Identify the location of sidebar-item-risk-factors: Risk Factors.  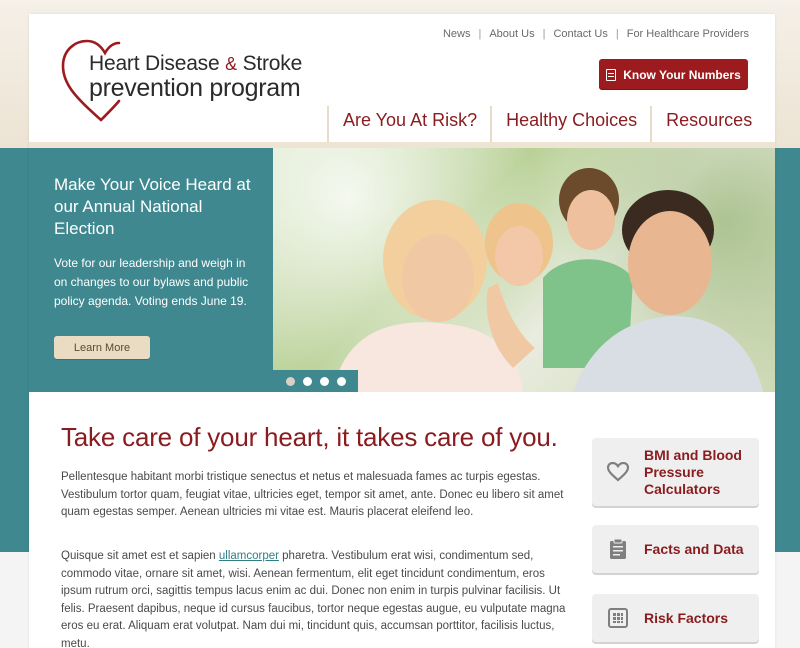
(675, 618).